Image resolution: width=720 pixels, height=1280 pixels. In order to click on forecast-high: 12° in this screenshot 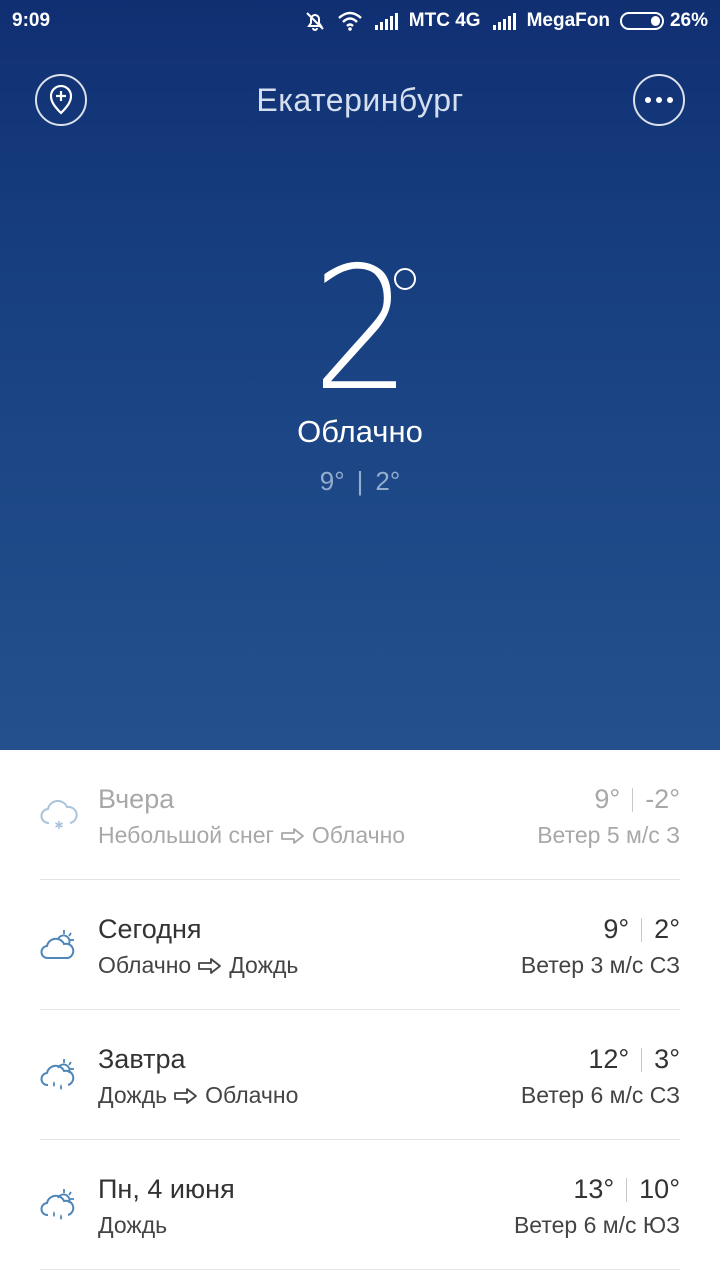, I will do `click(609, 1059)`.